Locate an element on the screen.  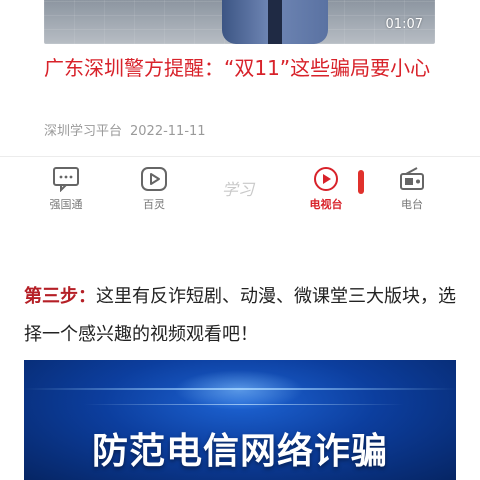
tab-label: 电视台 is located at coordinates (326, 204).